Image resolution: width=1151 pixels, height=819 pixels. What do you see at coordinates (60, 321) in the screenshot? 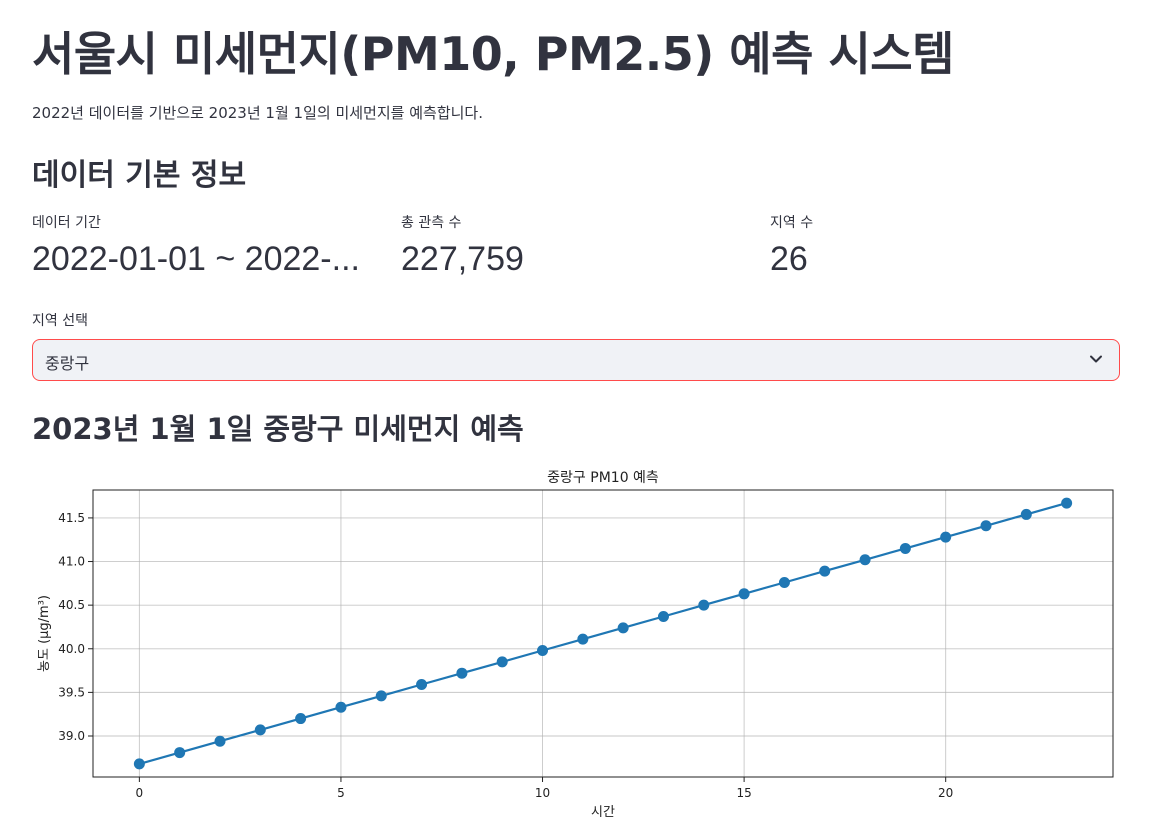
I see `region-select-label: 지역 선택` at bounding box center [60, 321].